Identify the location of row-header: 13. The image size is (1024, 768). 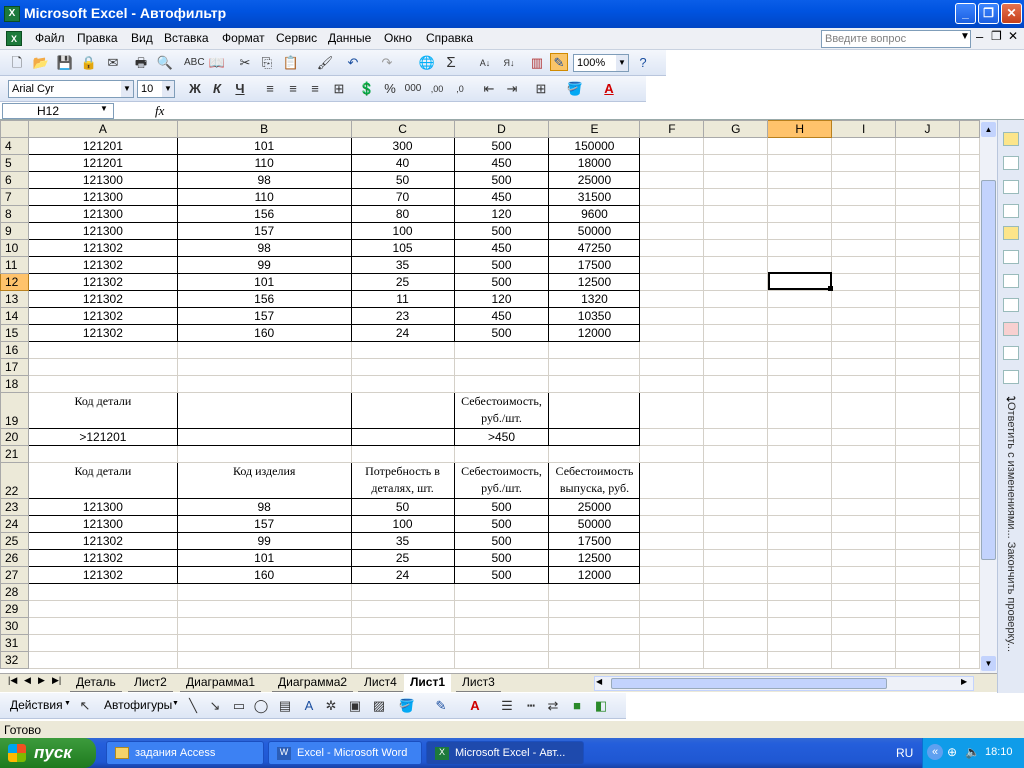
(14, 299).